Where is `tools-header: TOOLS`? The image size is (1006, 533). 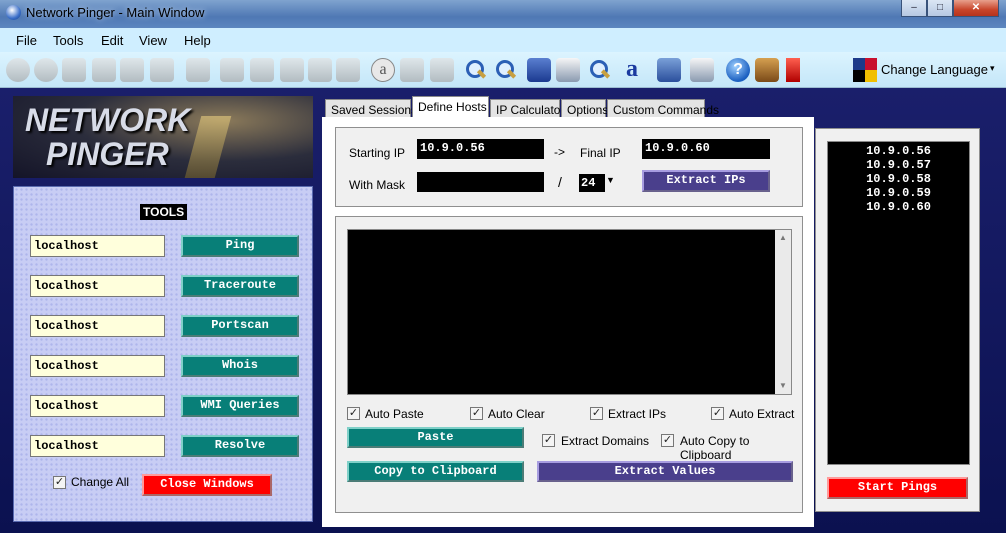 tools-header: TOOLS is located at coordinates (164, 212).